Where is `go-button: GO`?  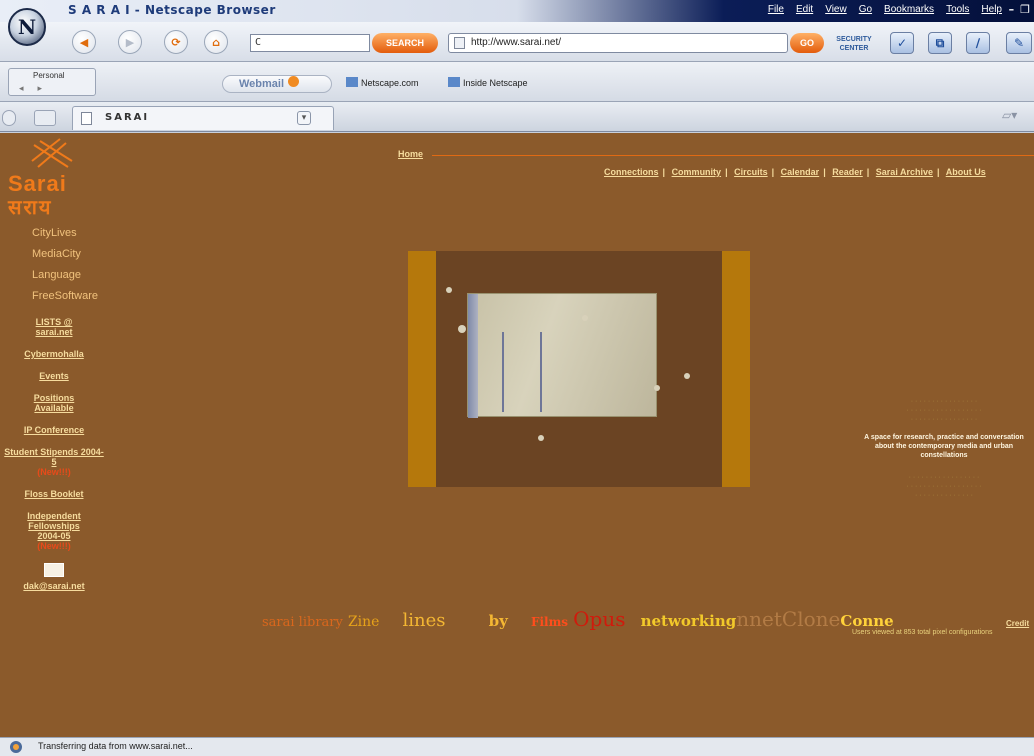 go-button: GO is located at coordinates (807, 43).